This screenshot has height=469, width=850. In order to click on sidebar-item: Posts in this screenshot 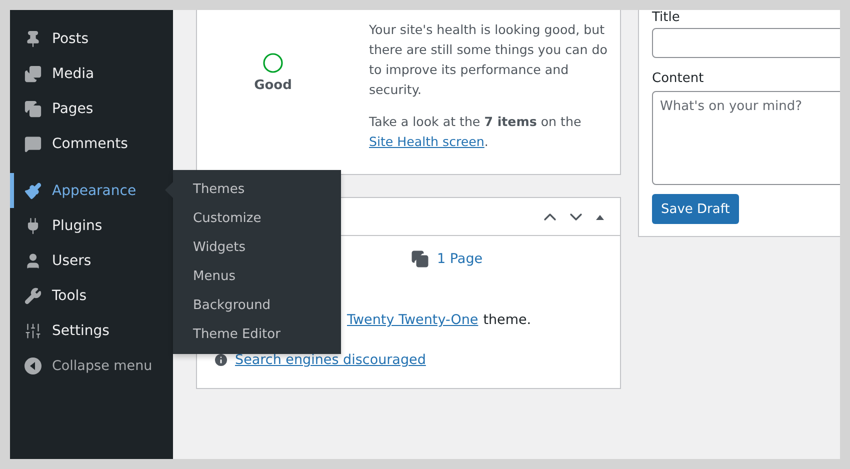, I will do `click(91, 38)`.